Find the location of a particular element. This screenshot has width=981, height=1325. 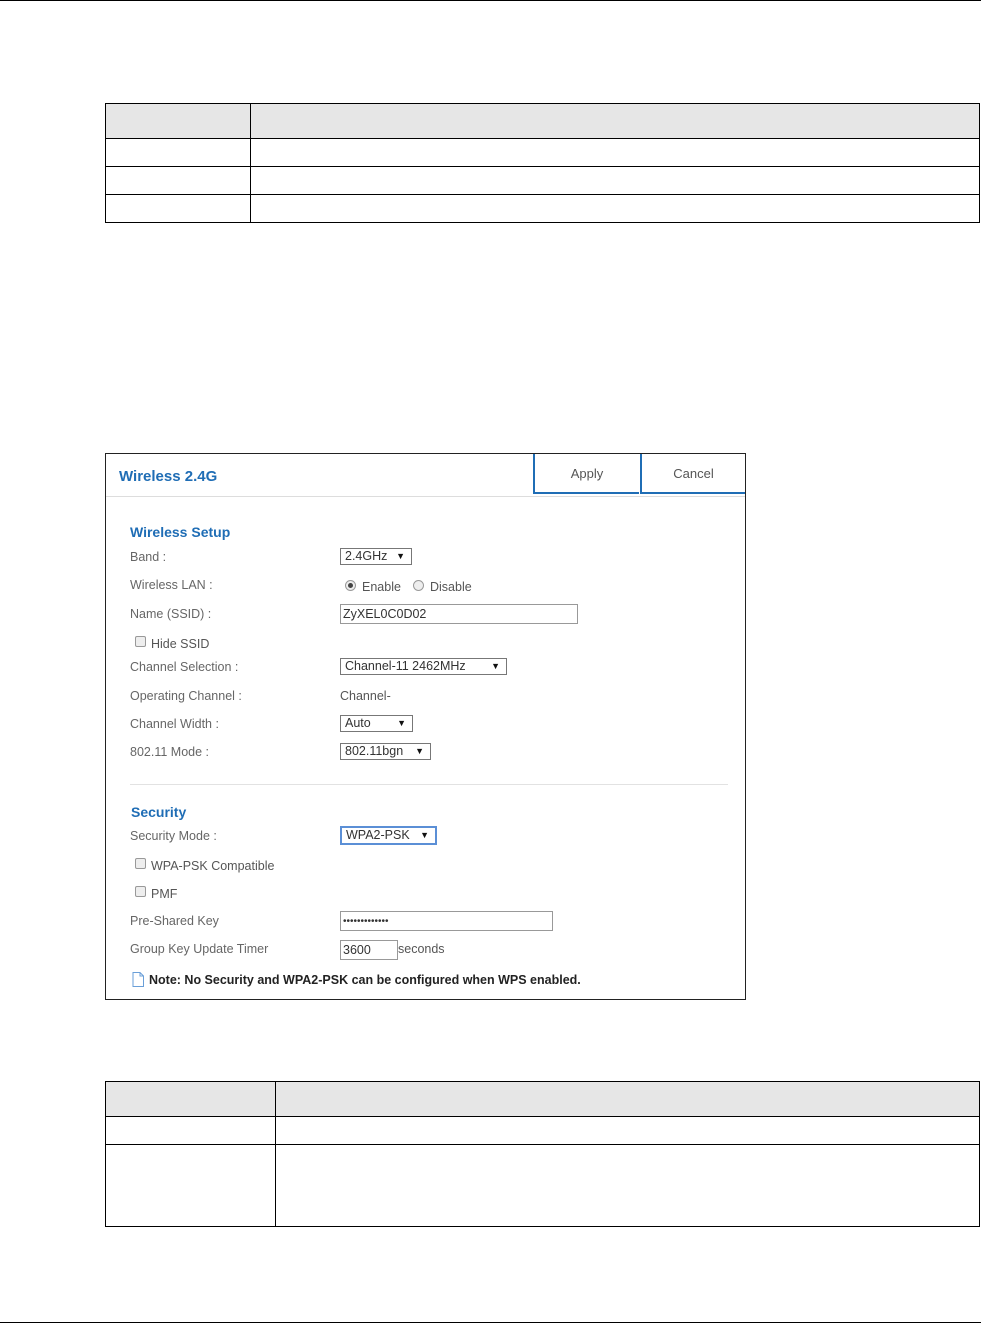

enable-radio is located at coordinates (350, 585).